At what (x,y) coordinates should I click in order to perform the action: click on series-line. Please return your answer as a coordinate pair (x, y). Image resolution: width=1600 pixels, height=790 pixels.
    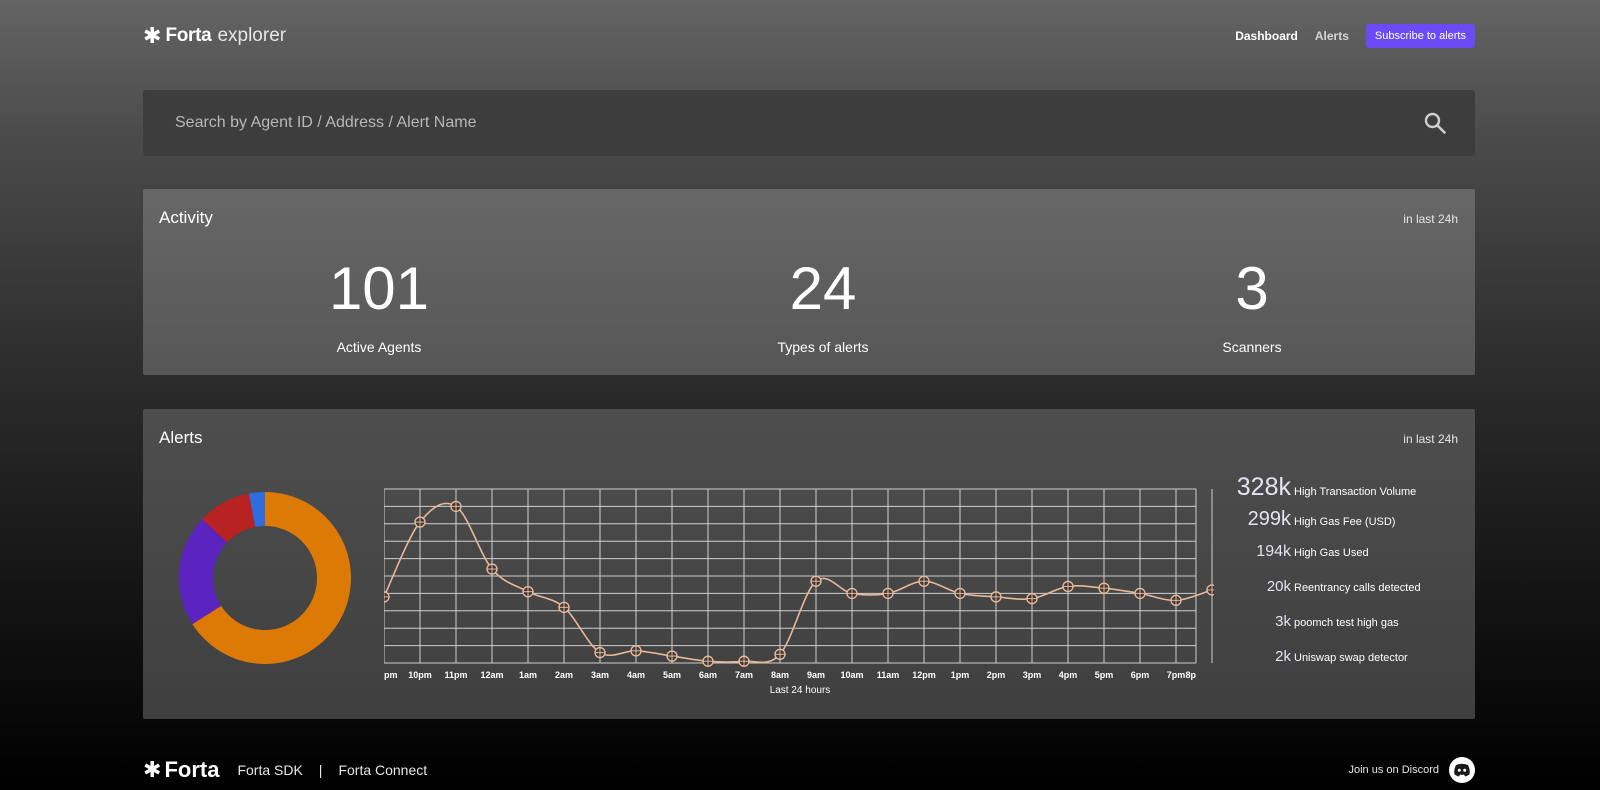
    Looking at the image, I should click on (798, 583).